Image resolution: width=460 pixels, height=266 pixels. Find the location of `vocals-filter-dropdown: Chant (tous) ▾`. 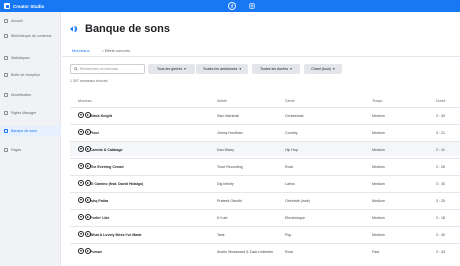

vocals-filter-dropdown: Chant (tous) ▾ is located at coordinates (323, 69).